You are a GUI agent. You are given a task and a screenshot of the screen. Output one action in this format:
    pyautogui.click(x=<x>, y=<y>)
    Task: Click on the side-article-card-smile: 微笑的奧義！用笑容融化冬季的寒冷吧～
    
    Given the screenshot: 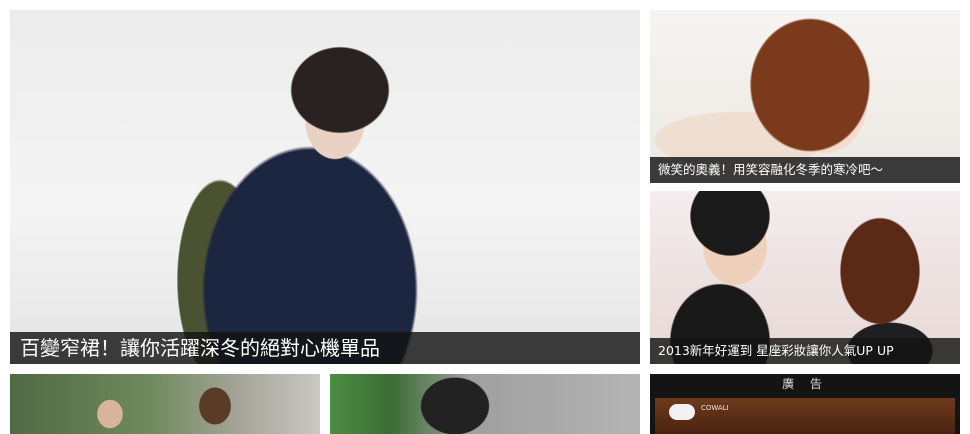 What is the action you would take?
    pyautogui.click(x=805, y=96)
    